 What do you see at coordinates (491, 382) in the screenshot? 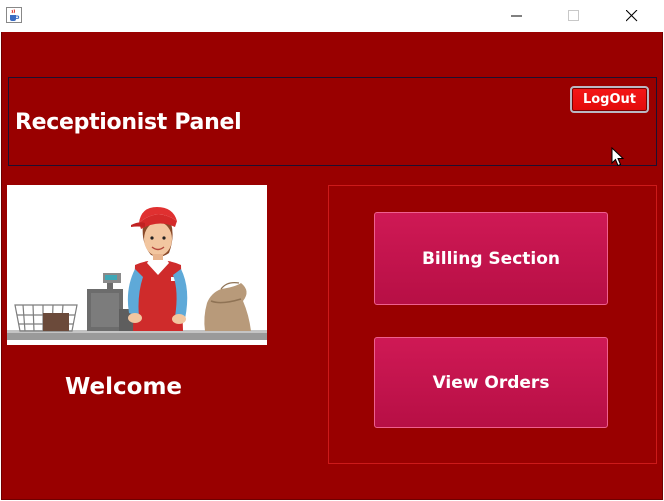
I see `view-orders-button: View Orders` at bounding box center [491, 382].